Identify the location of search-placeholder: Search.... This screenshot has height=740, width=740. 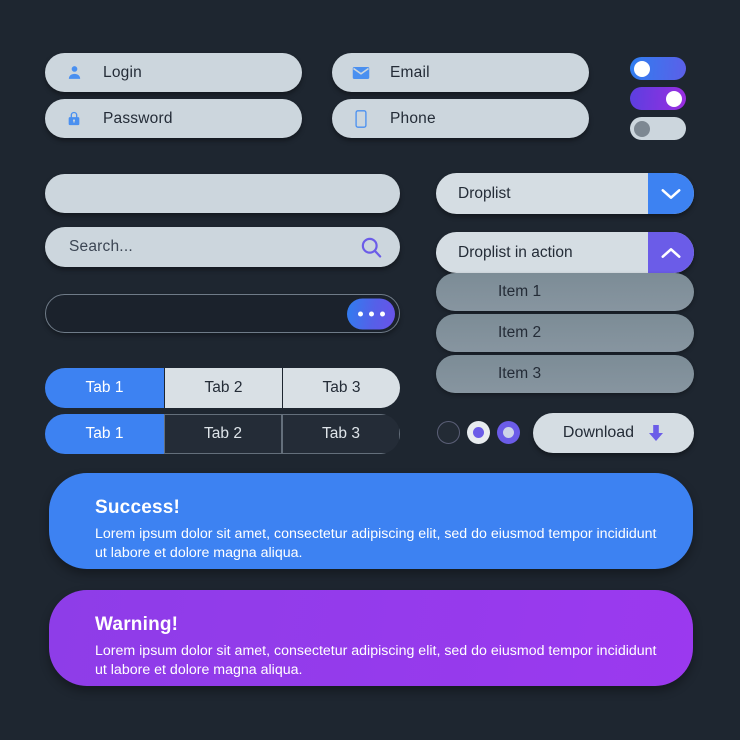
(101, 246).